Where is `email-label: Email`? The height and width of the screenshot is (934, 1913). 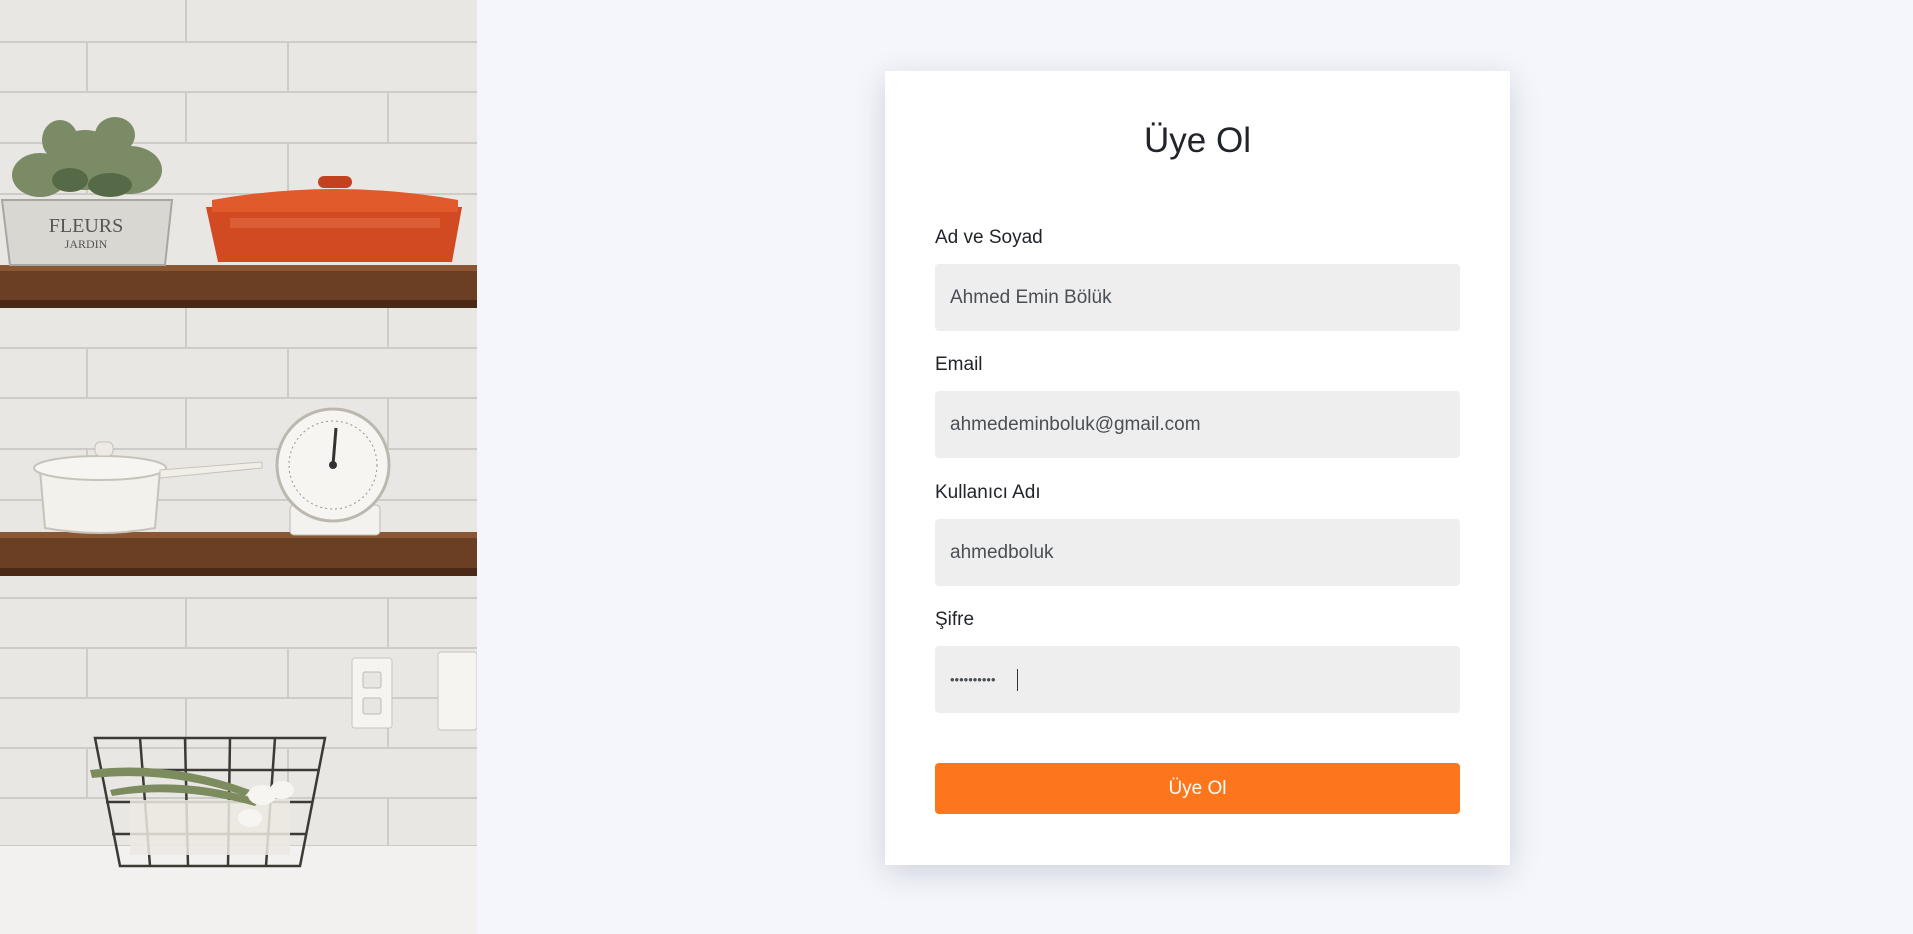
email-label: Email is located at coordinates (959, 364).